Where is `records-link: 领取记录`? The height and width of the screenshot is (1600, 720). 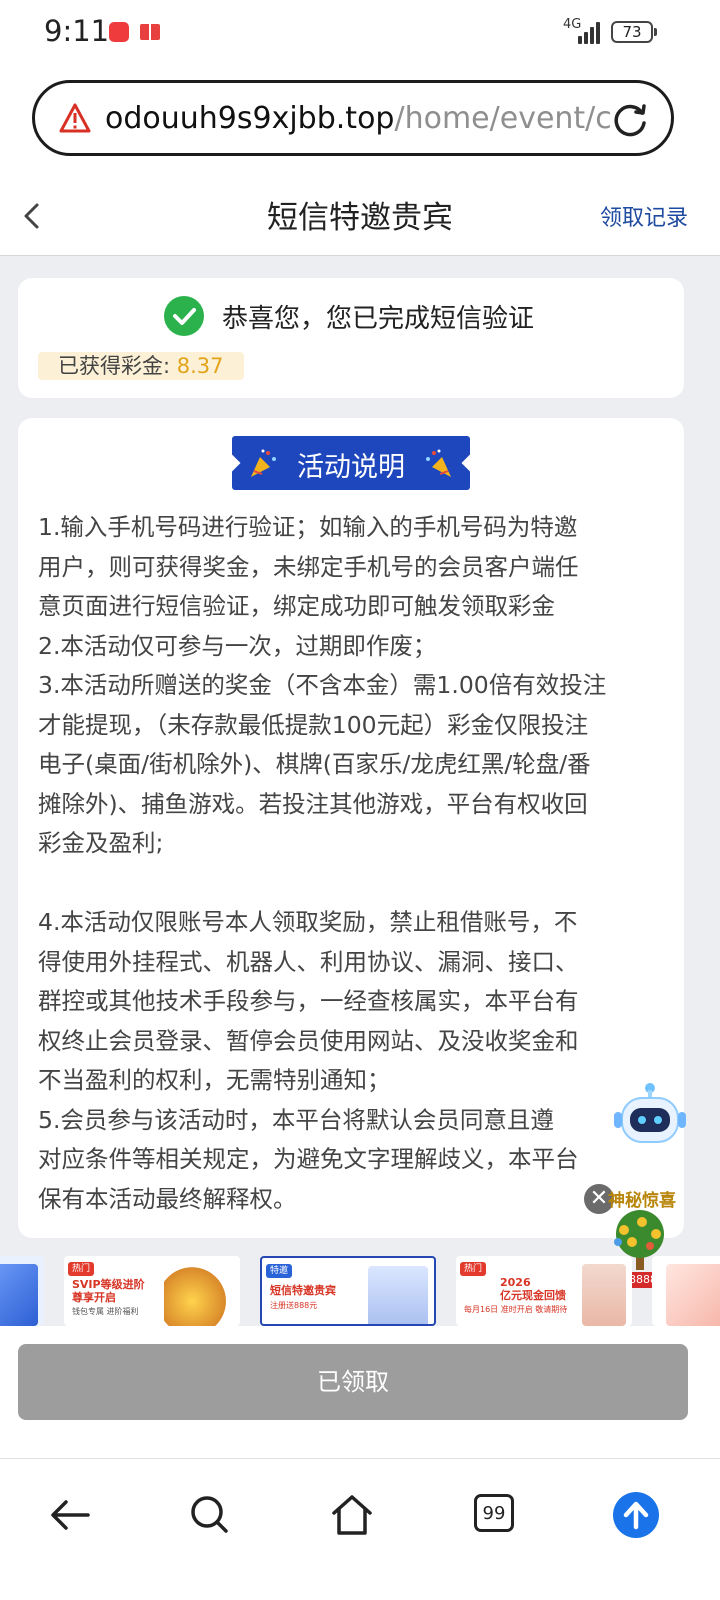
records-link: 领取记录 is located at coordinates (644, 216).